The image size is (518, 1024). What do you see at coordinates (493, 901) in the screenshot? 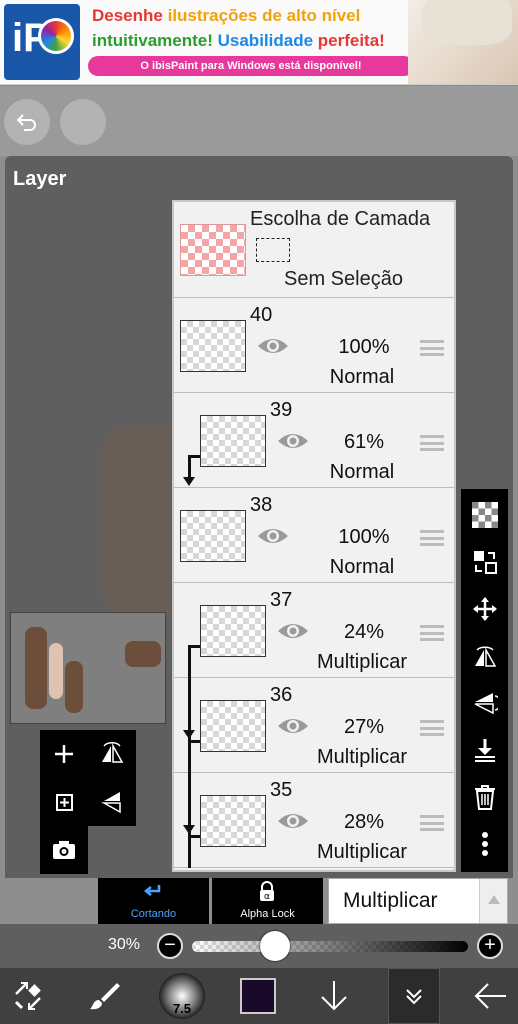
I see `dropdown-arrow-icon` at bounding box center [493, 901].